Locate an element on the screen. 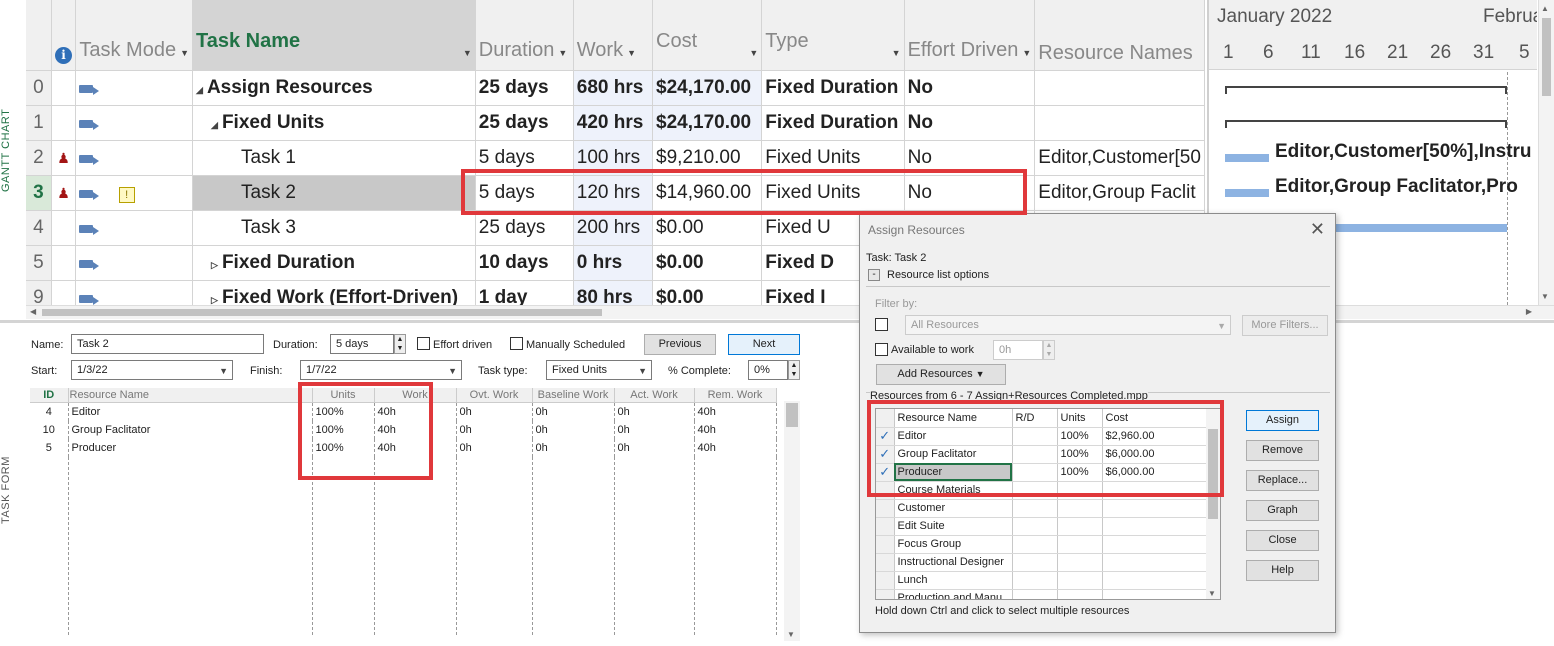  available-hours-spinner: ▲ ▼ is located at coordinates (1049, 350).